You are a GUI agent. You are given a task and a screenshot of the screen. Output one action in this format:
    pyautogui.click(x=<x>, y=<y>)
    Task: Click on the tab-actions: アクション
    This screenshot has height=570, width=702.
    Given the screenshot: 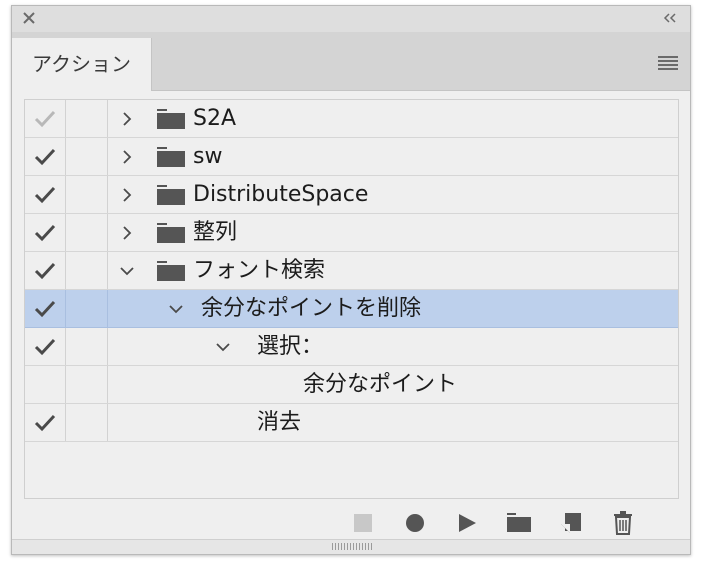 What is the action you would take?
    pyautogui.click(x=82, y=64)
    